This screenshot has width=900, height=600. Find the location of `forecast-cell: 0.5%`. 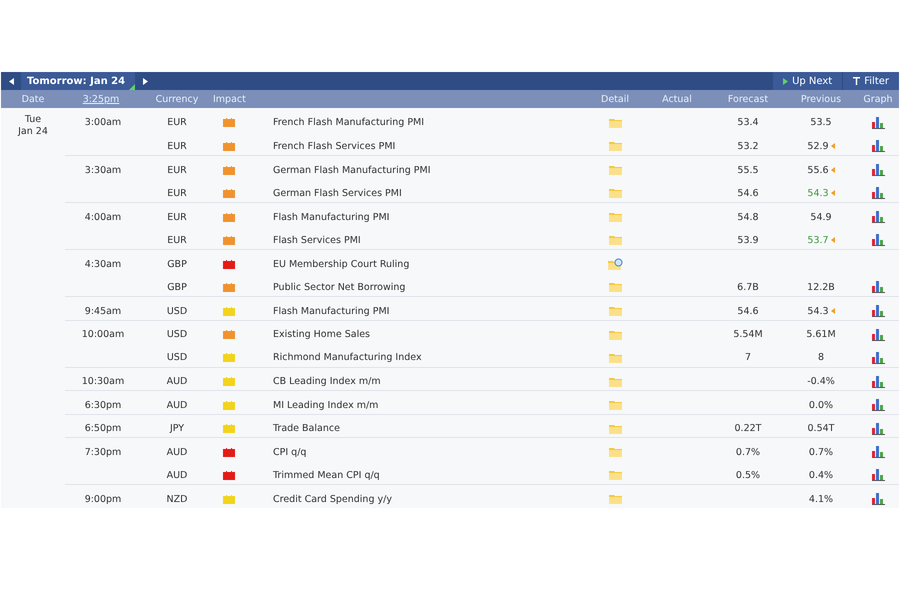

forecast-cell: 0.5% is located at coordinates (748, 475).